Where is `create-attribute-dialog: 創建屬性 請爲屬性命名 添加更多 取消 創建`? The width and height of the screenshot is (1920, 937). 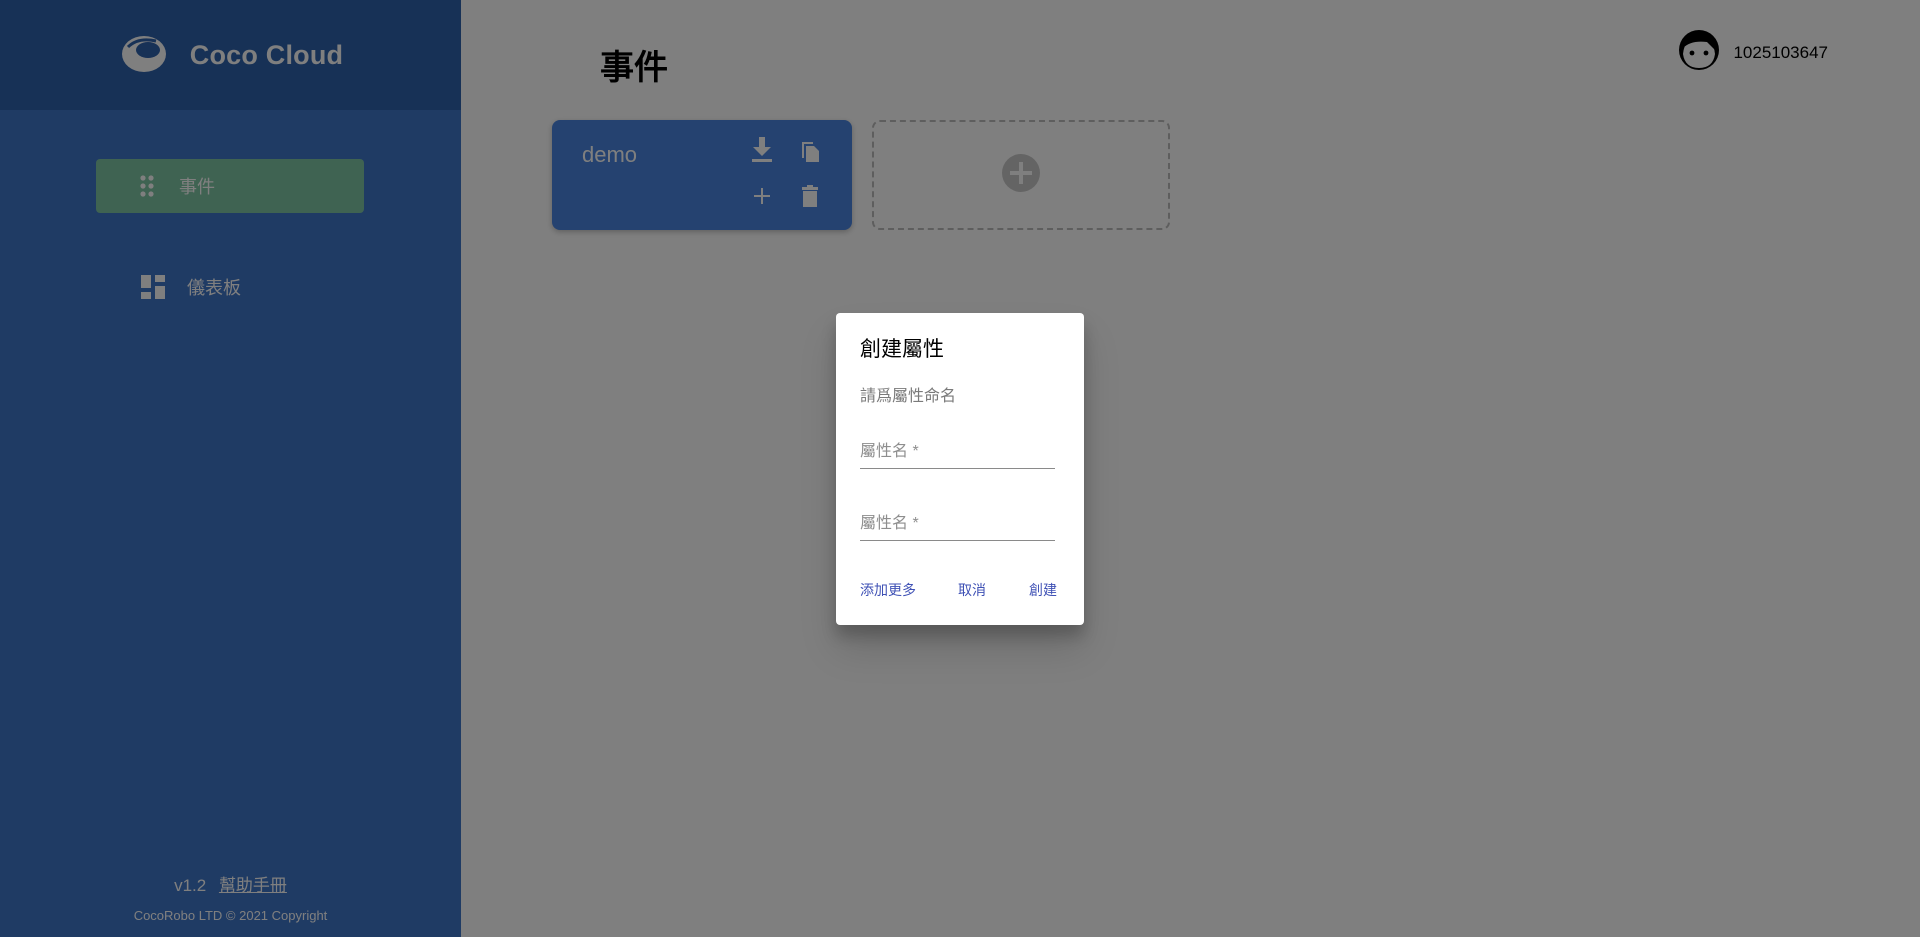
create-attribute-dialog: 創建屬性 請爲屬性命名 添加更多 取消 創建 is located at coordinates (960, 469).